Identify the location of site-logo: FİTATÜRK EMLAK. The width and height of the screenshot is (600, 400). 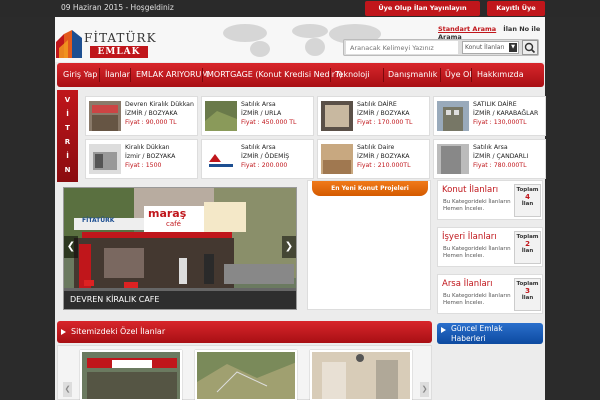
(116, 46).